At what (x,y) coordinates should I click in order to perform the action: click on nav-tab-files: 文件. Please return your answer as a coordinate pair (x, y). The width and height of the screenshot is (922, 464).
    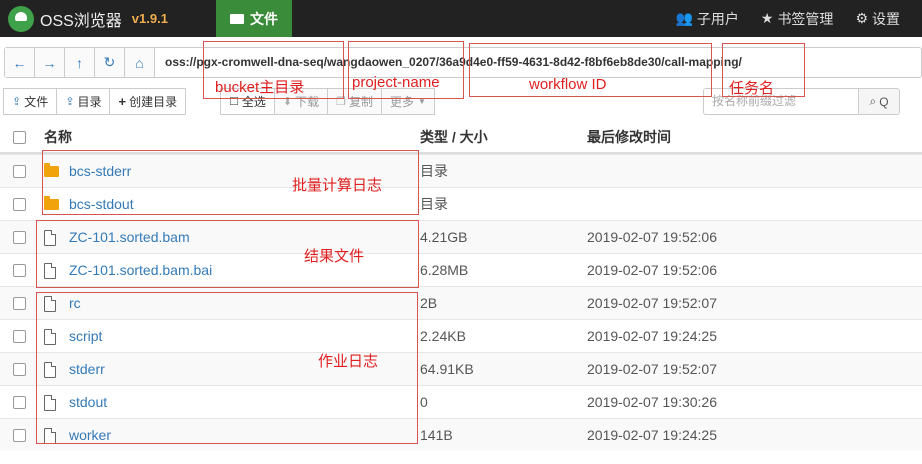
    Looking at the image, I should click on (254, 18).